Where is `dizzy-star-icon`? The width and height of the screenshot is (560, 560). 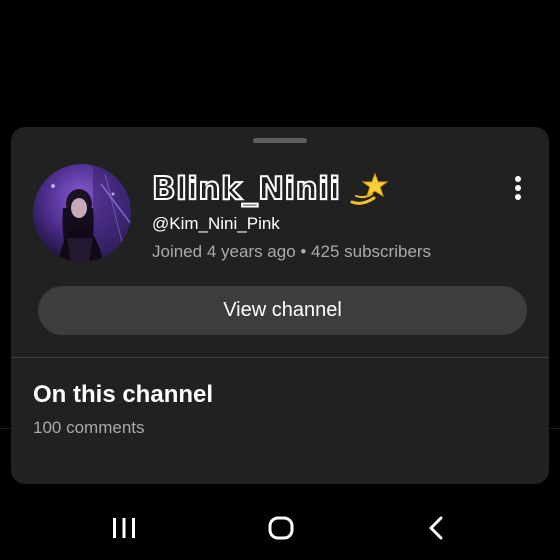 dizzy-star-icon is located at coordinates (369, 189).